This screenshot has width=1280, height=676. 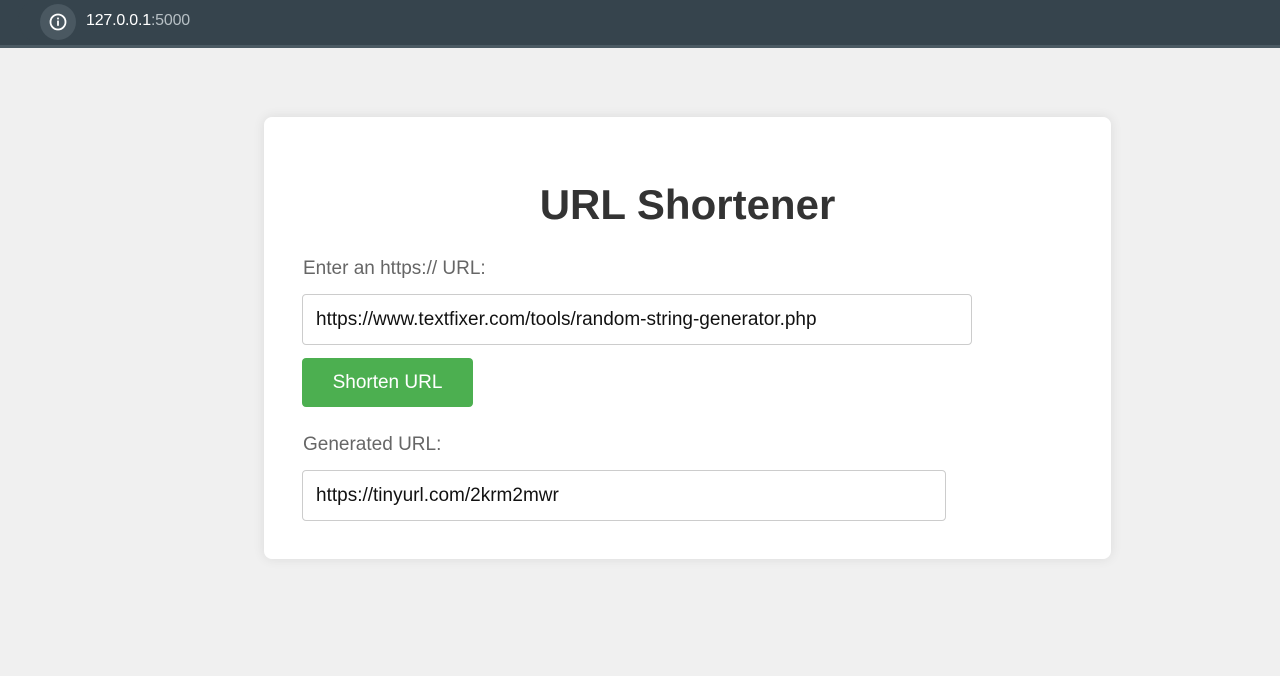 I want to click on url-input, so click(x=637, y=319).